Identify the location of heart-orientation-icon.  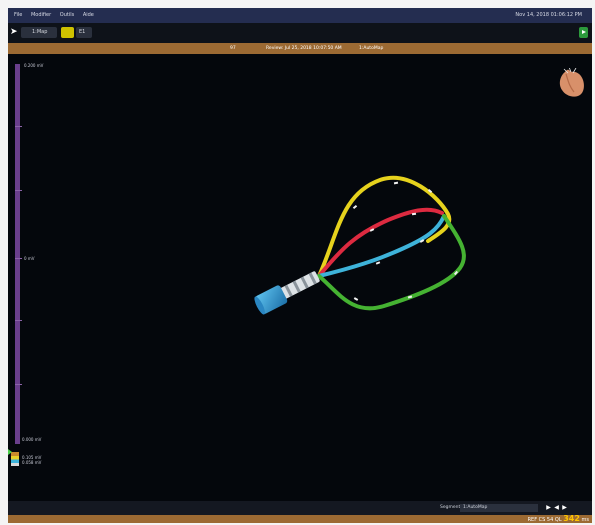
(571, 84).